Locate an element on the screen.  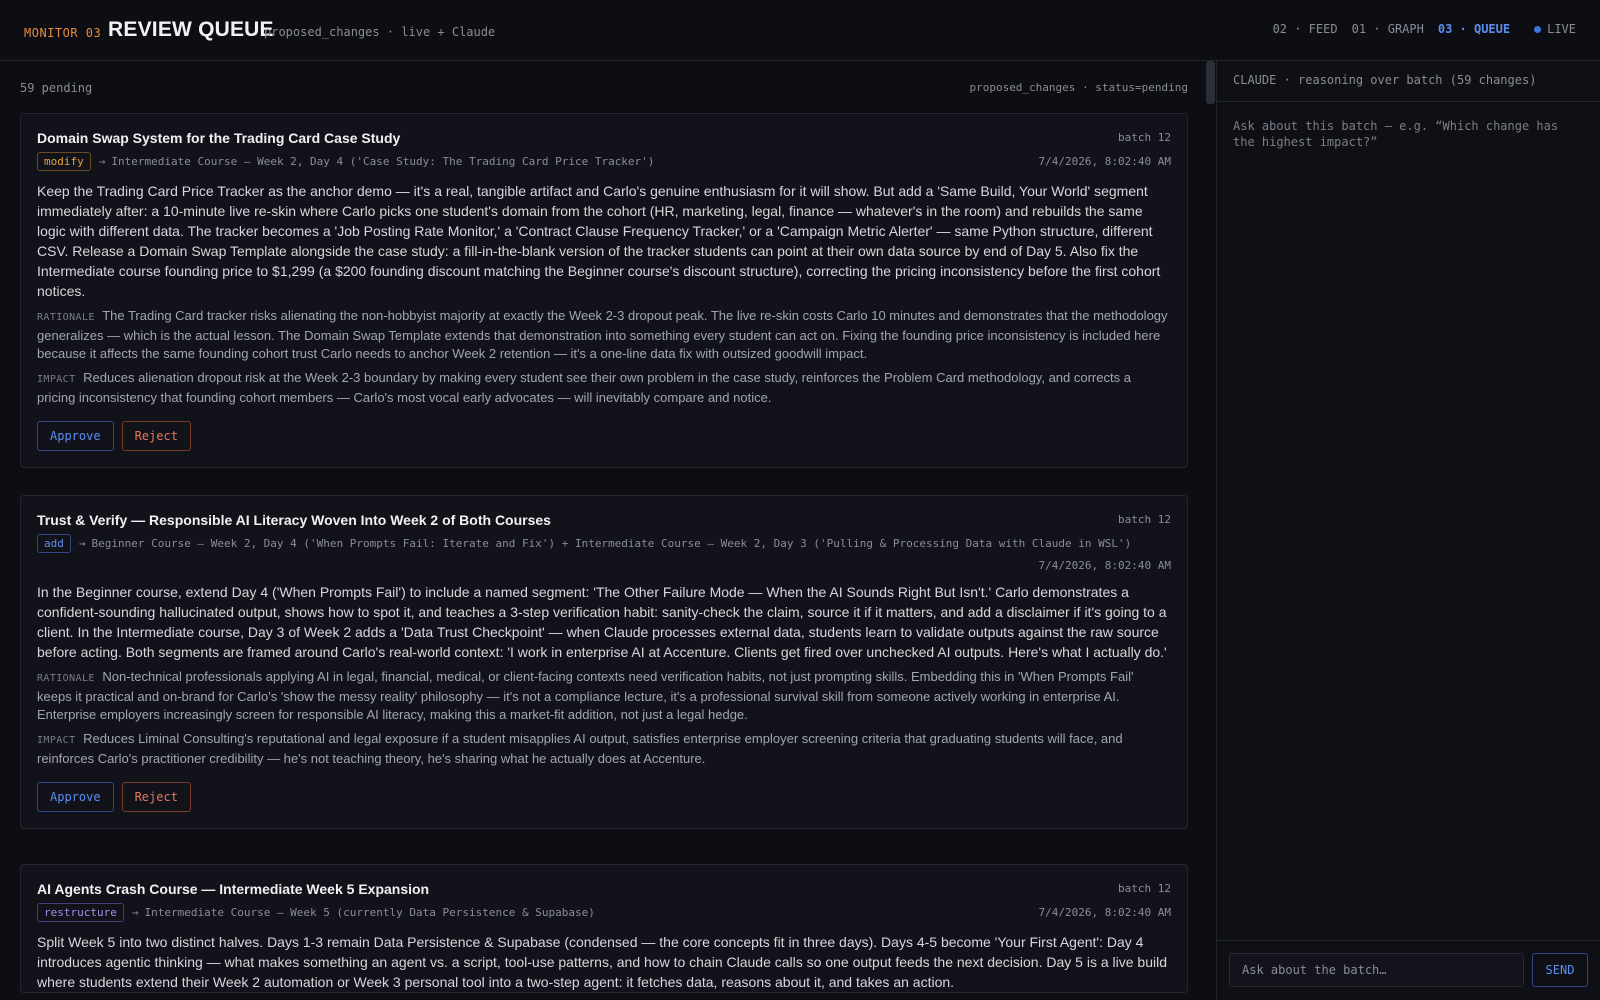
change-type-badge: restructure is located at coordinates (80, 912).